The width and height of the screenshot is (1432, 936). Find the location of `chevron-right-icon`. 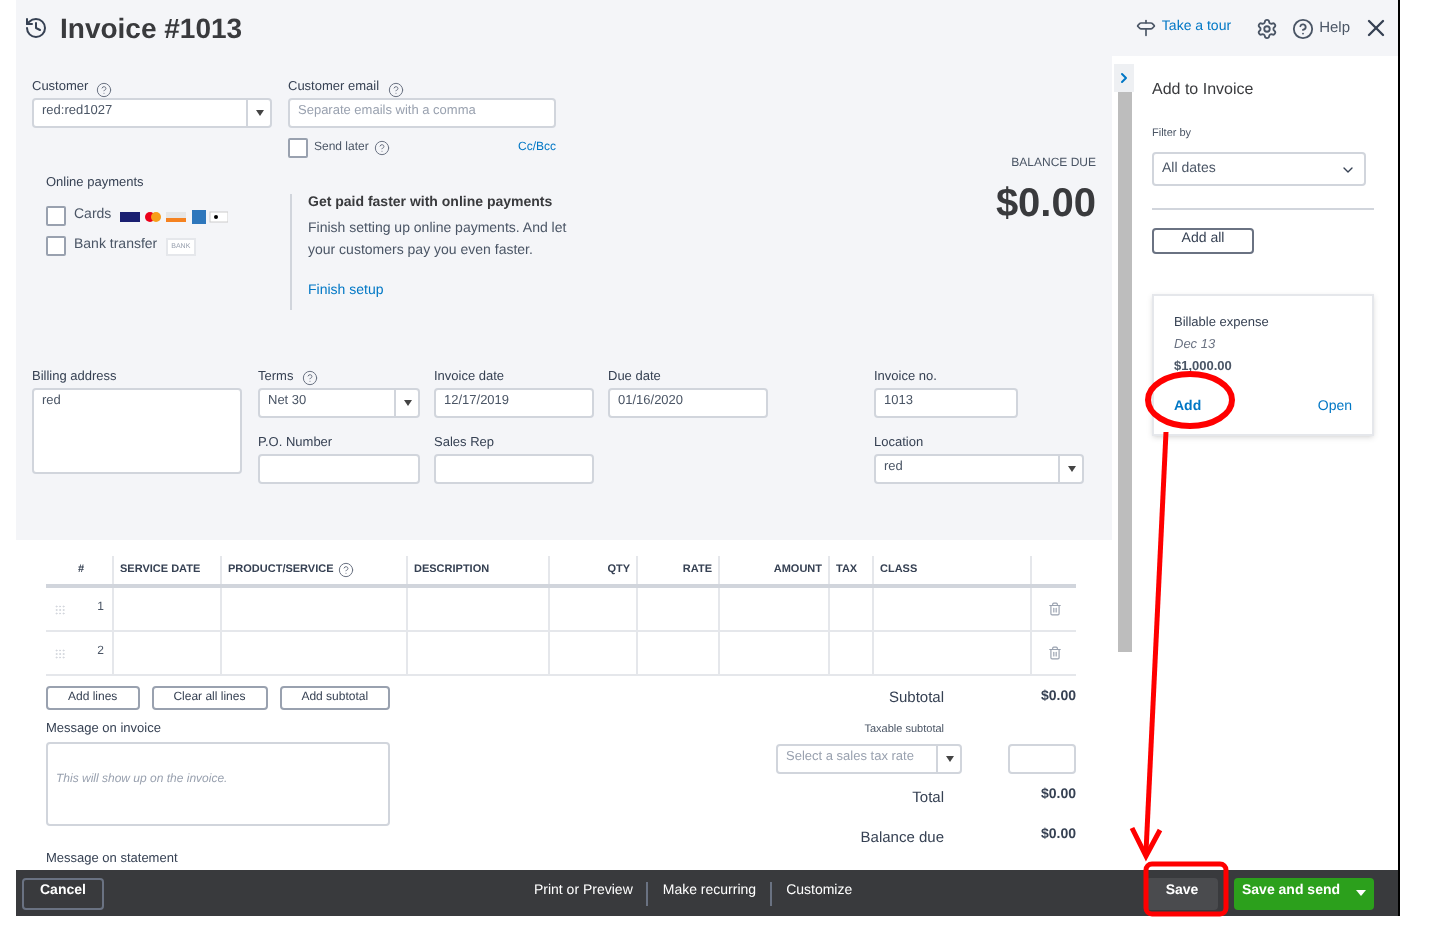

chevron-right-icon is located at coordinates (1124, 78).